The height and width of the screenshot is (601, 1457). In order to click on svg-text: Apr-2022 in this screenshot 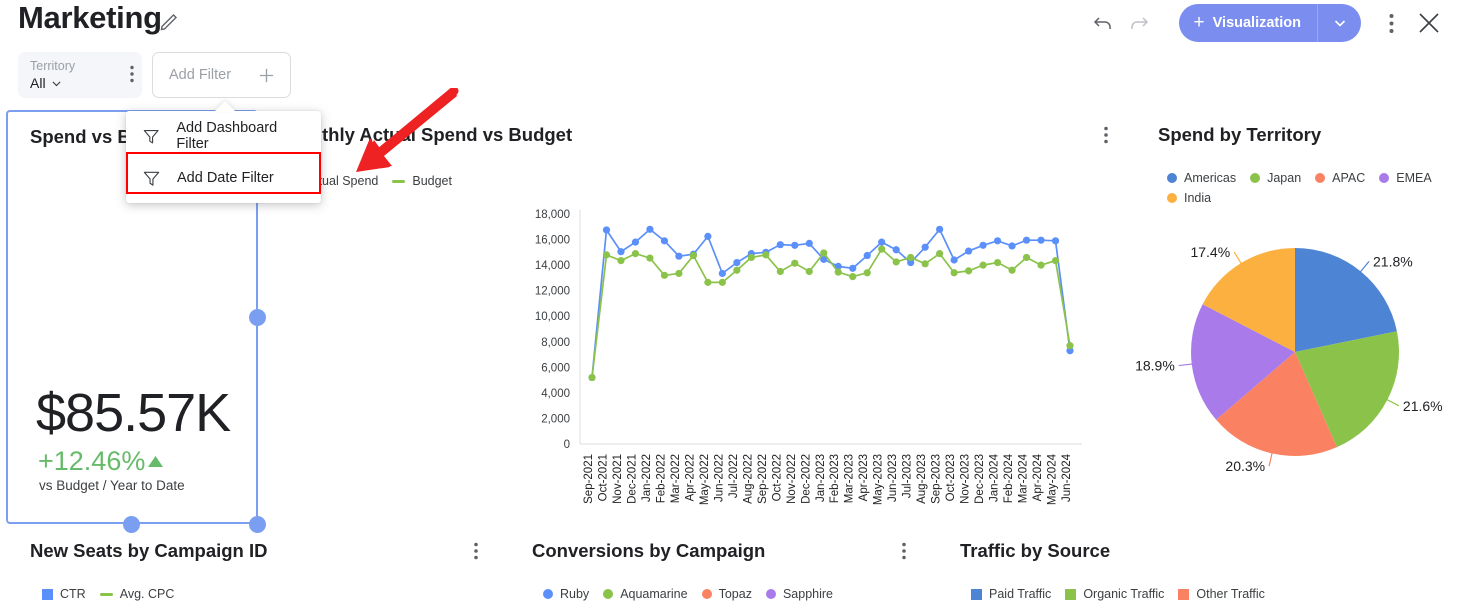, I will do `click(690, 477)`.